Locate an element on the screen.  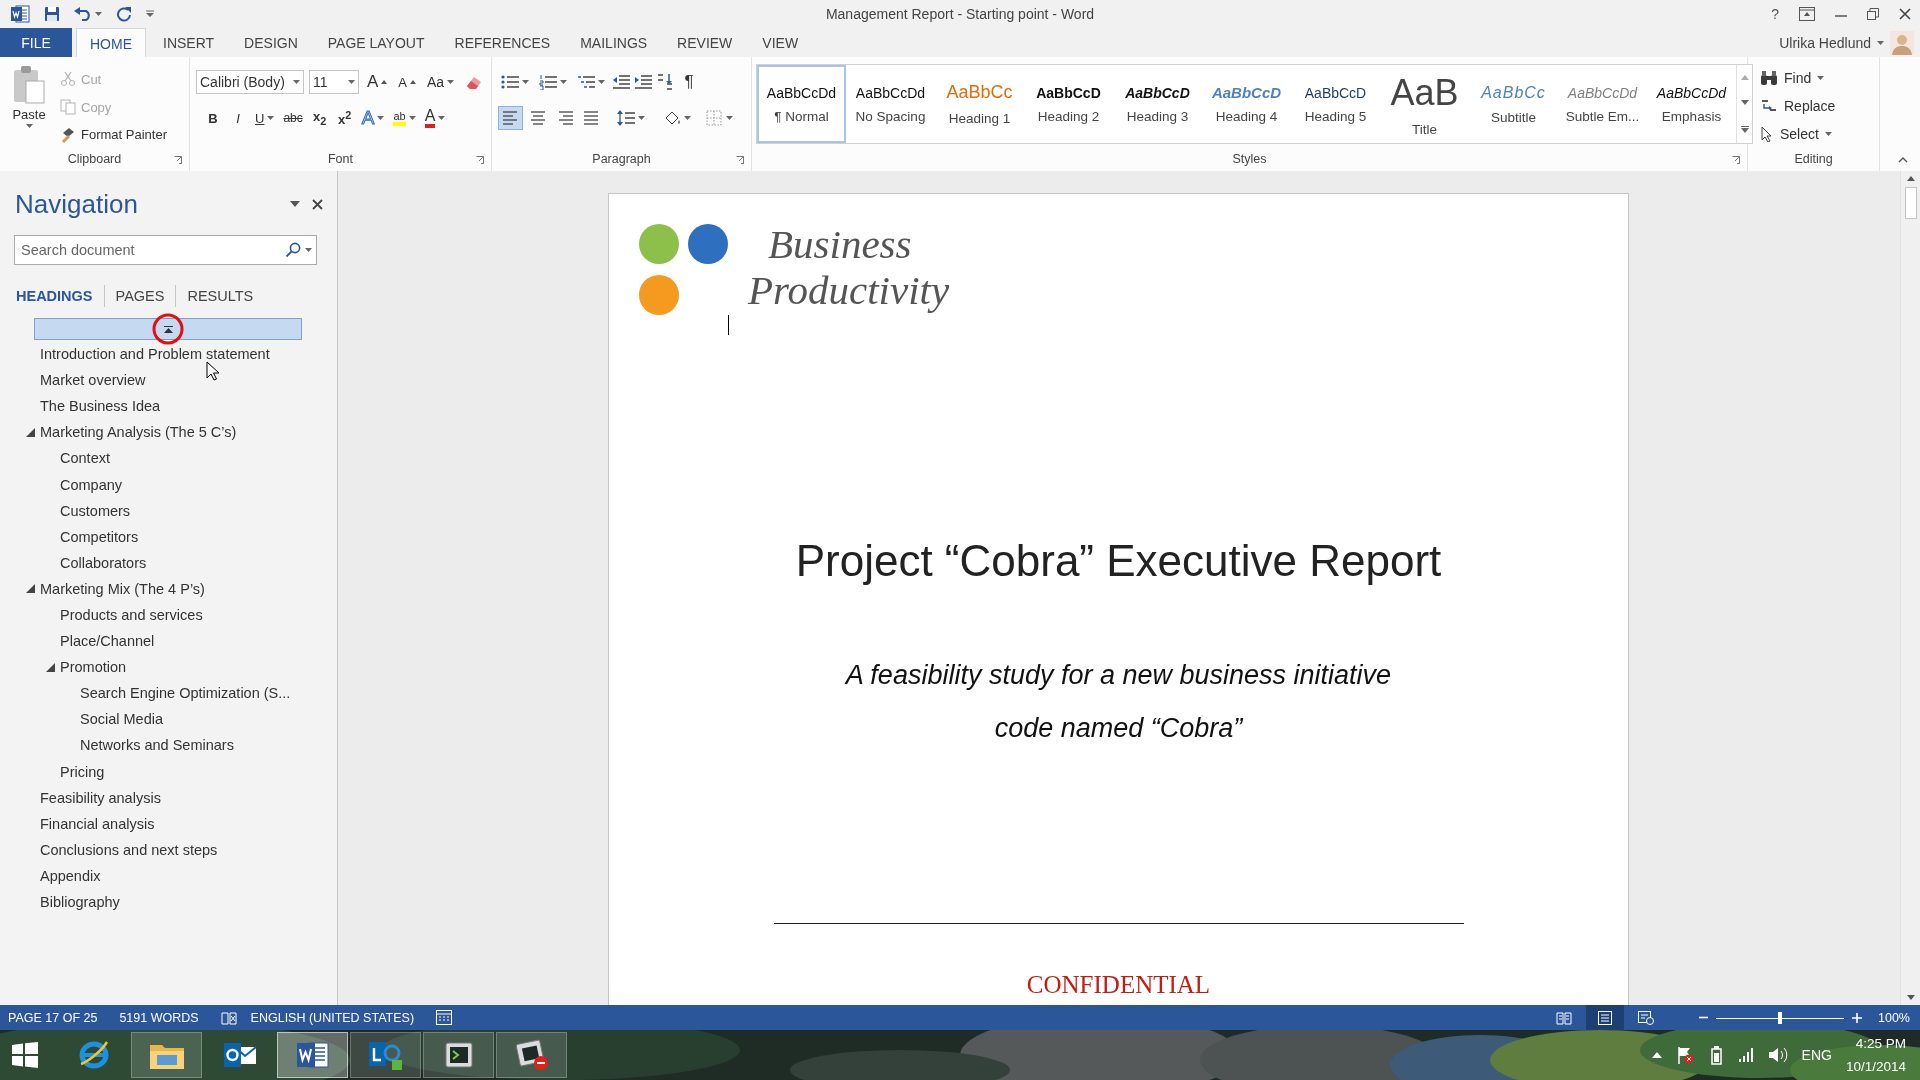
search-field: Search document is located at coordinates (165, 250).